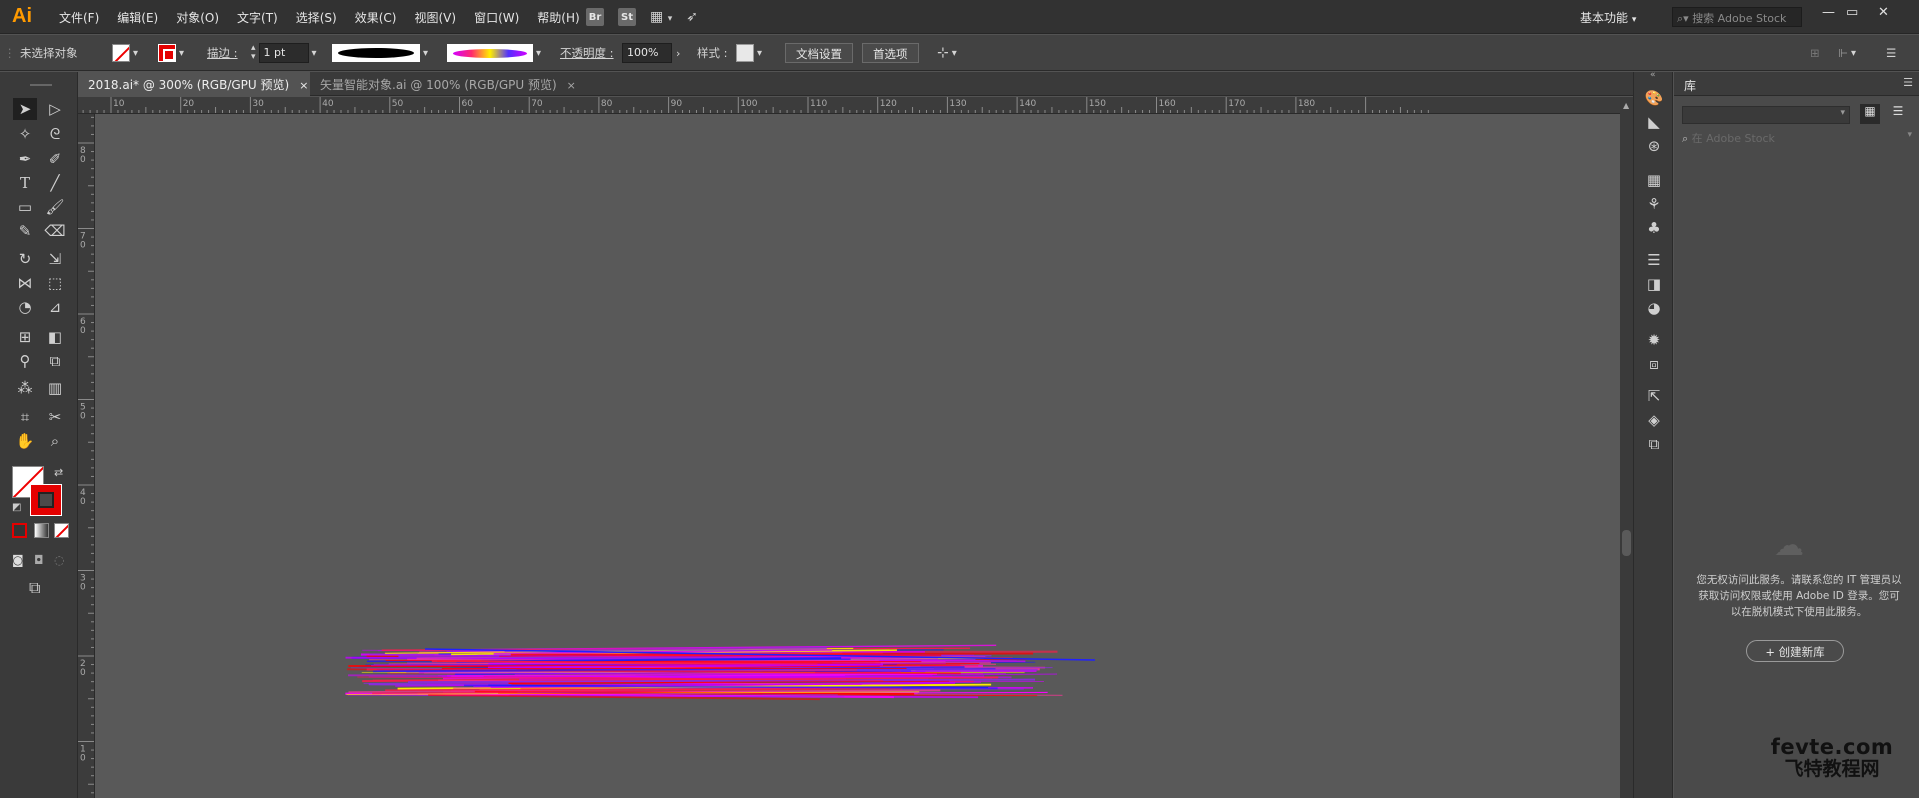  I want to click on vertical-scrollbar: ▲, so click(1626, 447).